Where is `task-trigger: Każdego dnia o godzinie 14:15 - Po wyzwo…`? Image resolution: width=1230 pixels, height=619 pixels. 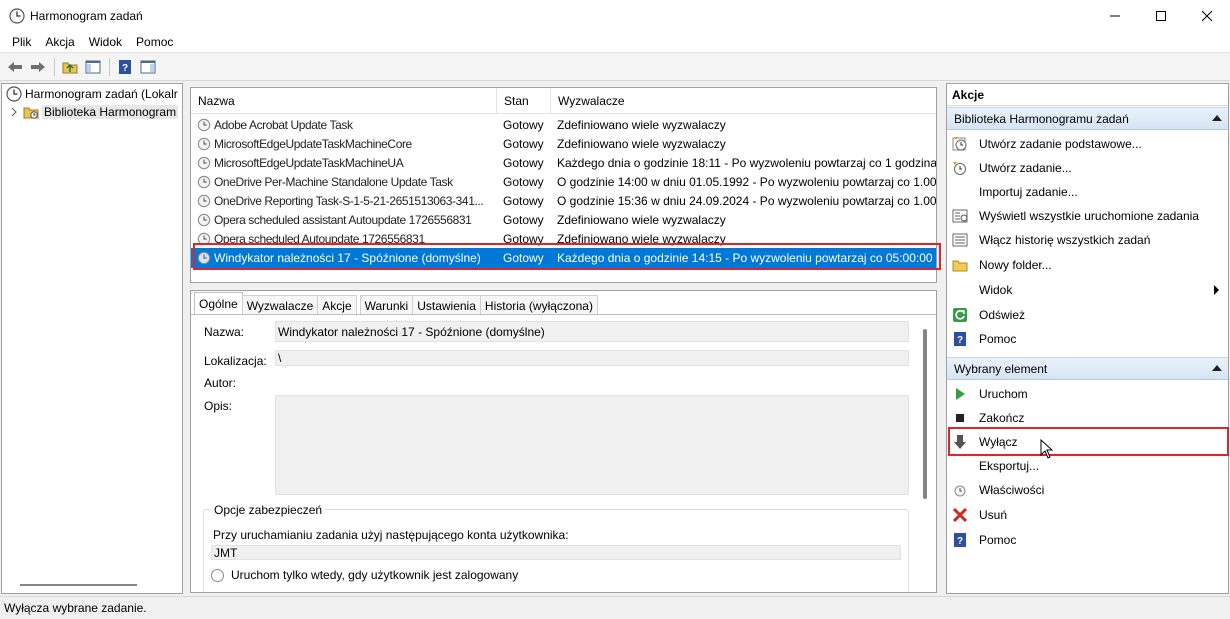 task-trigger: Każdego dnia o godzinie 14:15 - Po wyzwo… is located at coordinates (747, 257).